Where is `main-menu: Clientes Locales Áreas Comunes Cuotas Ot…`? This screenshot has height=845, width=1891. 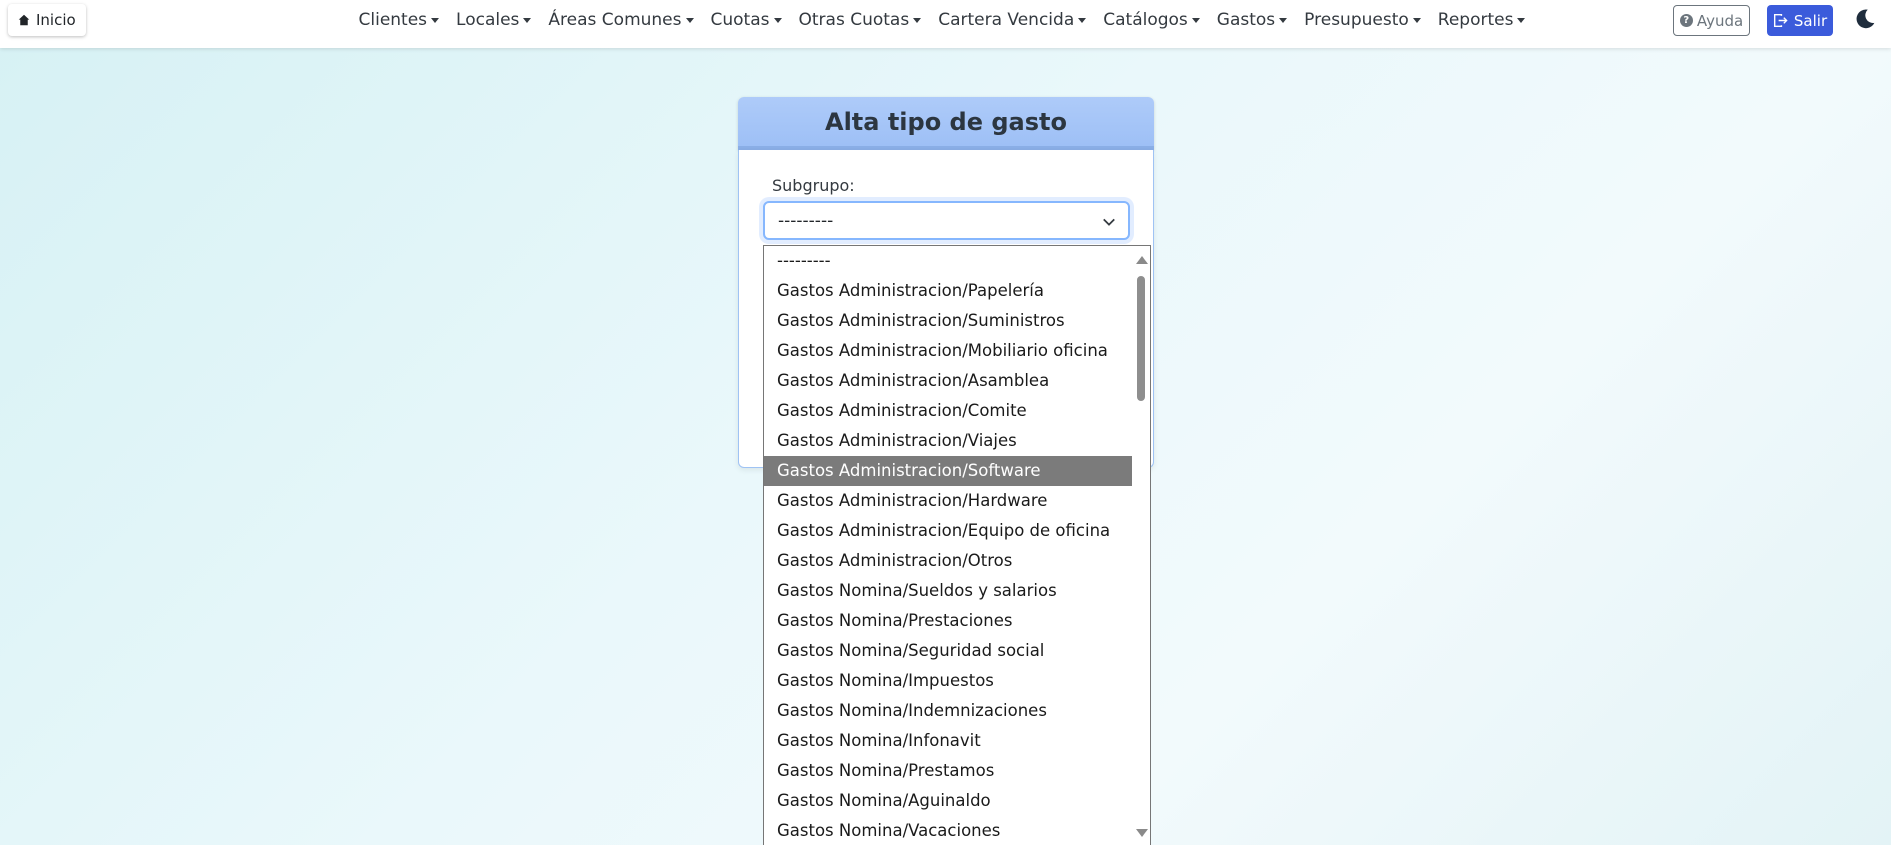
main-menu: Clientes Locales Áreas Comunes Cuotas Ot… is located at coordinates (942, 20).